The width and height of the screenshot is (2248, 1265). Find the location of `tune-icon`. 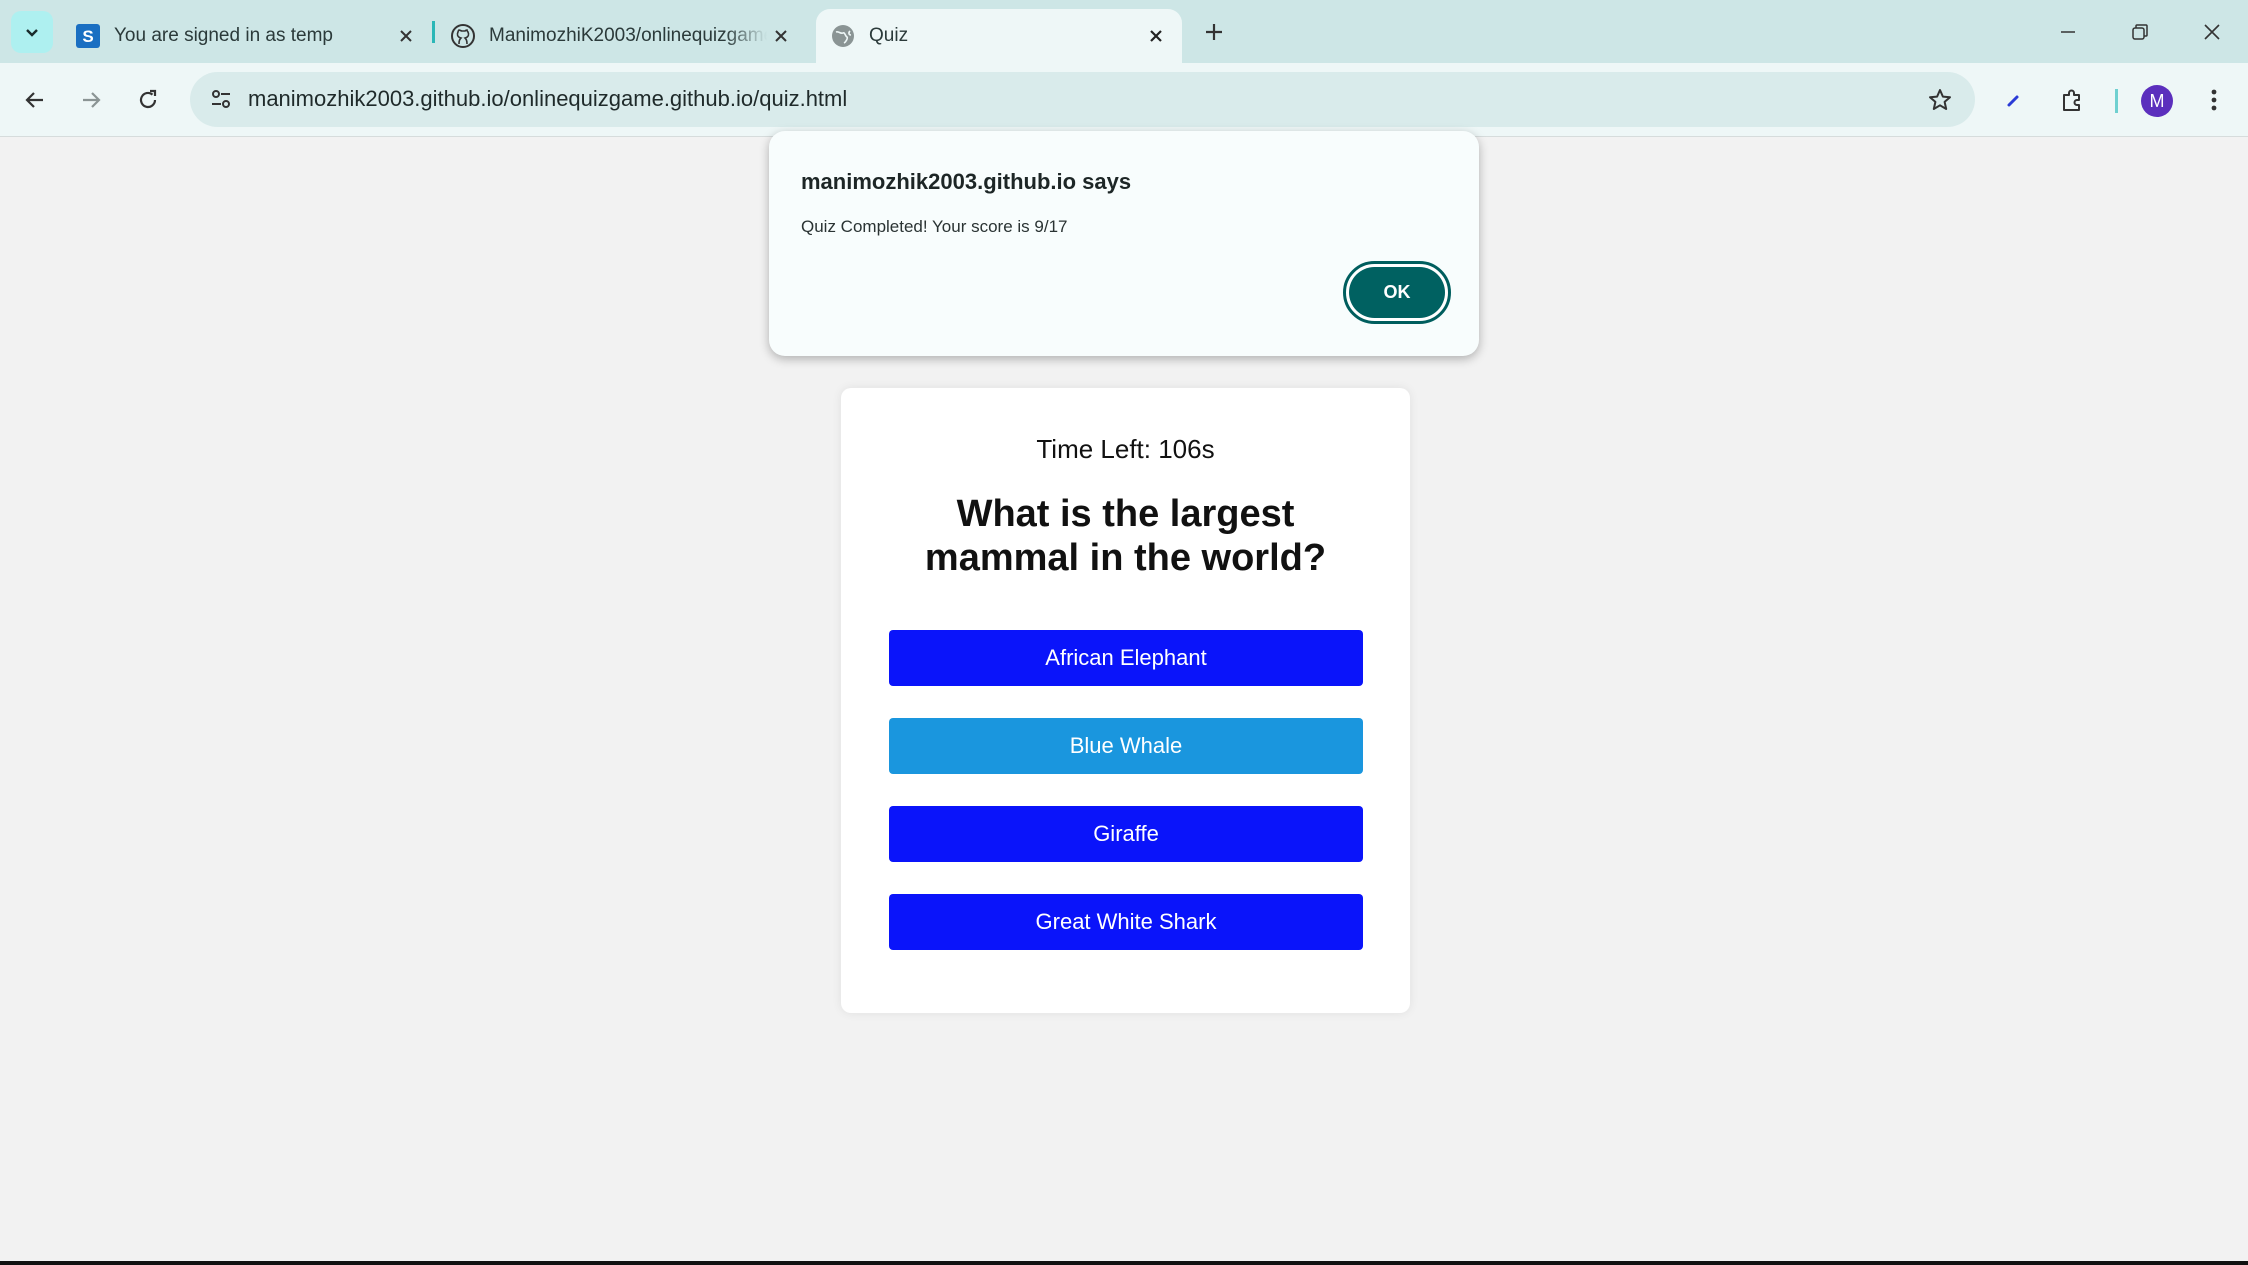

tune-icon is located at coordinates (221, 99).